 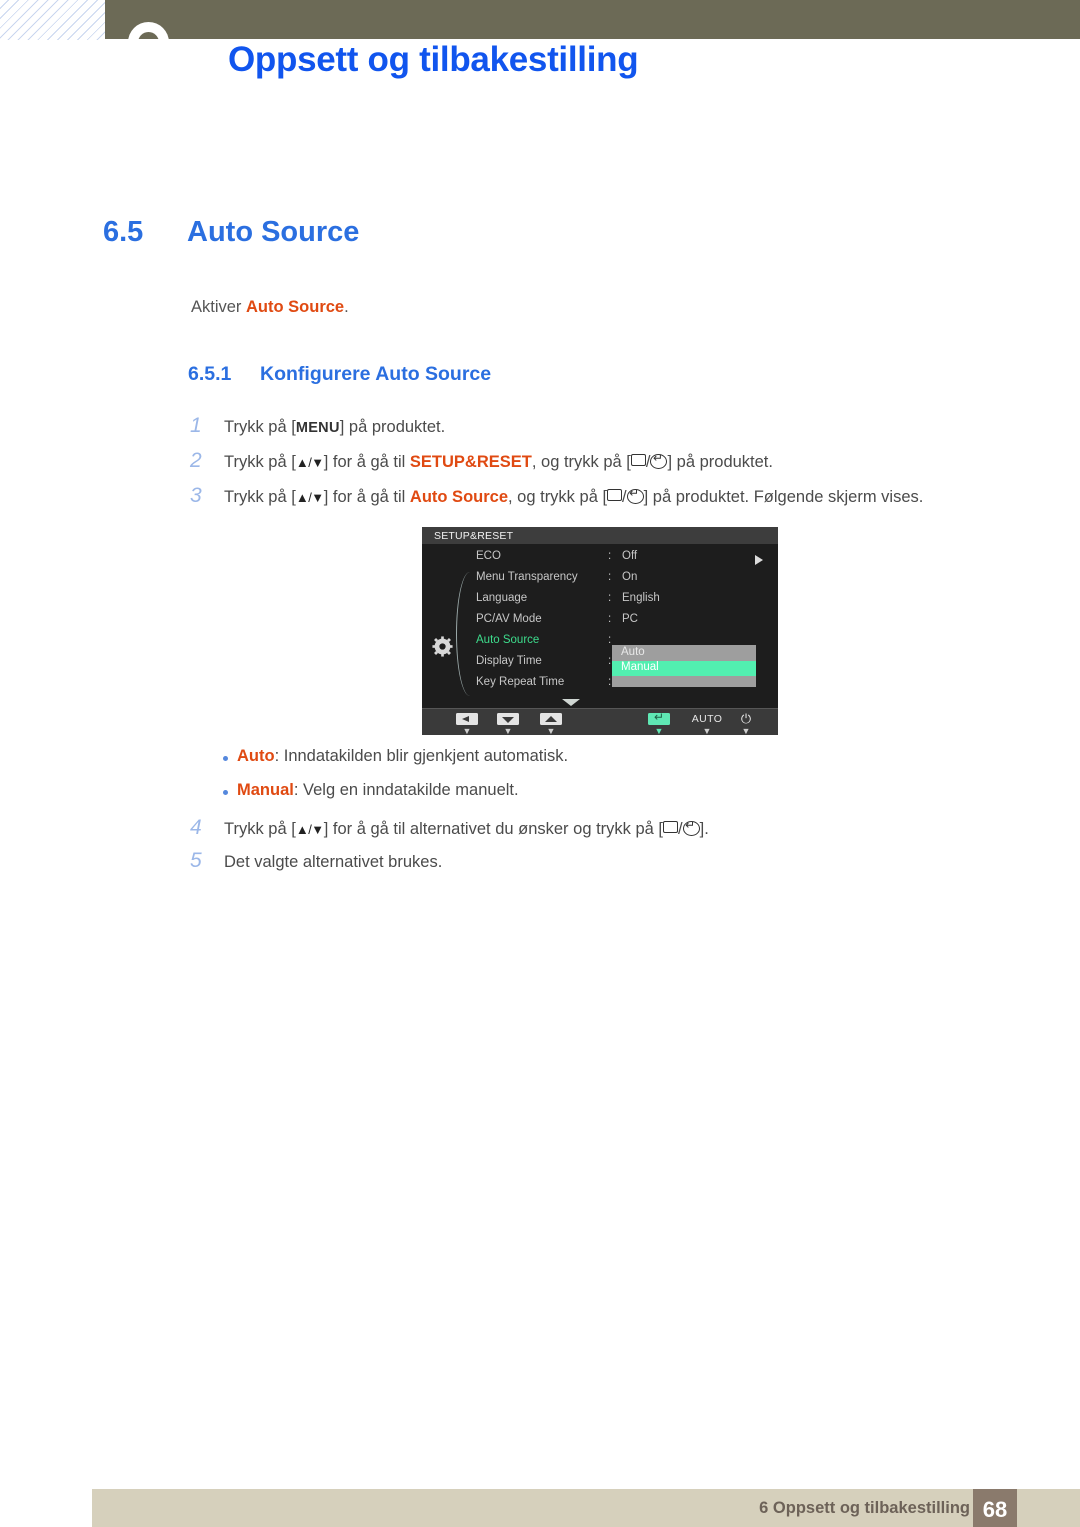 What do you see at coordinates (333, 862) in the screenshot?
I see `step-text: Det valgte alternativet brukes.` at bounding box center [333, 862].